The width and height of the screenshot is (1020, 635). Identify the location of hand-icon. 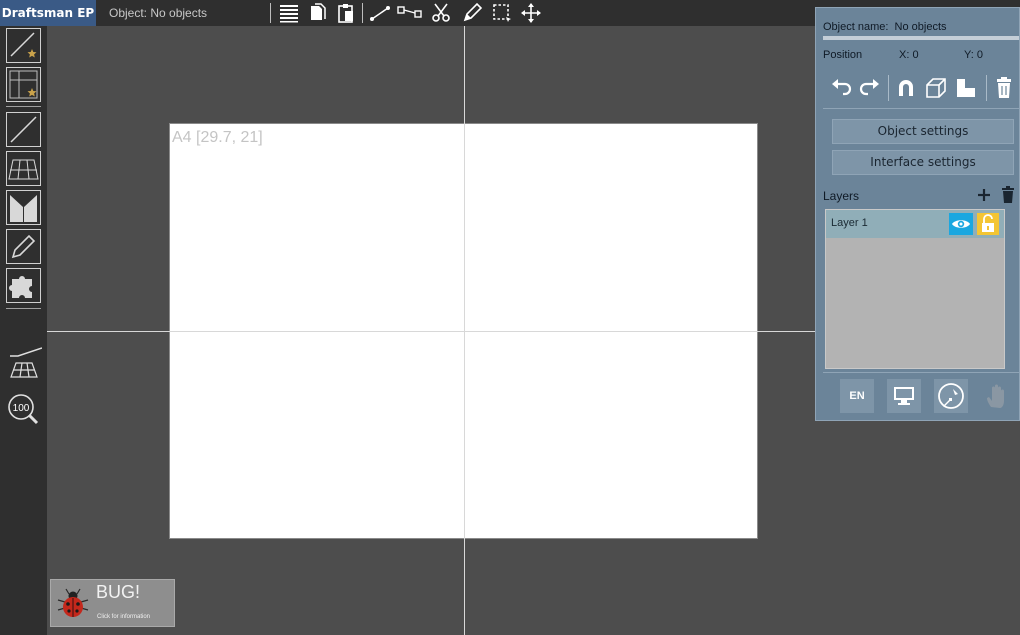
(996, 396).